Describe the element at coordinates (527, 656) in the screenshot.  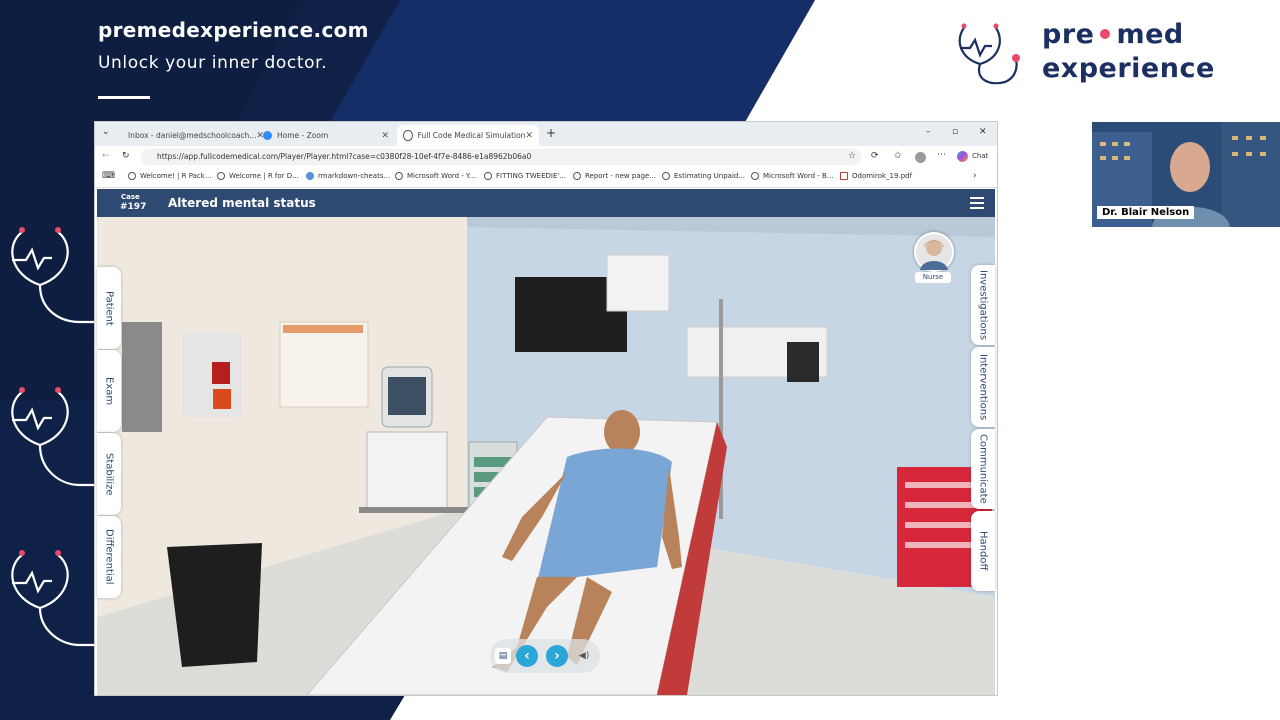
I see `previous-button: ‹` at that location.